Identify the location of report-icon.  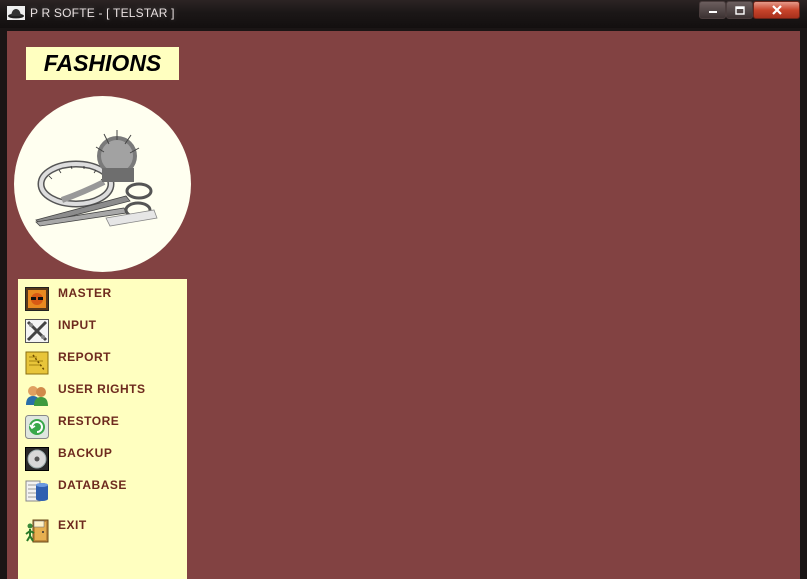
(37, 363).